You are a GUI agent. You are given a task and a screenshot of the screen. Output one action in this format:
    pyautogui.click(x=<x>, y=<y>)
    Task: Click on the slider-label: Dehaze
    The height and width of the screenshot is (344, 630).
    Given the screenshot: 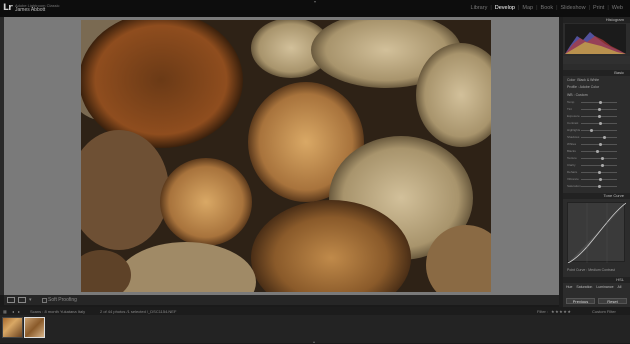 What is the action you would take?
    pyautogui.click(x=572, y=172)
    